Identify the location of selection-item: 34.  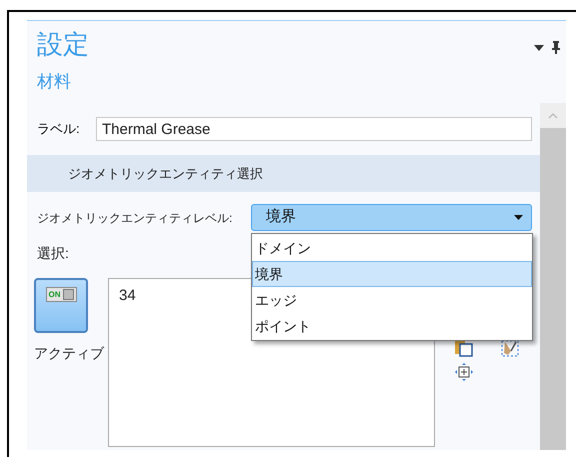
(127, 296).